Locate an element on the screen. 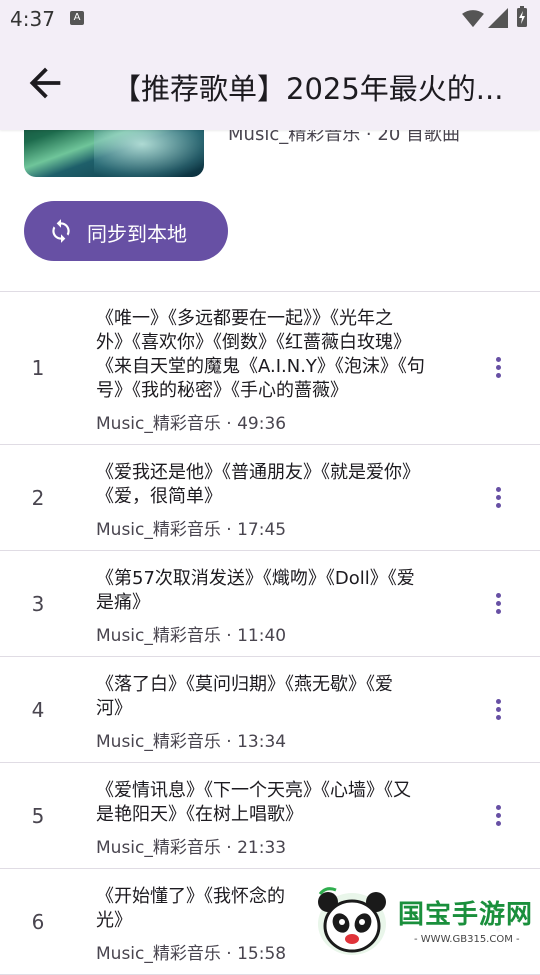 This screenshot has height=975, width=540. list-item-subtitle: Music_精彩音乐 · 21:33 is located at coordinates (191, 848).